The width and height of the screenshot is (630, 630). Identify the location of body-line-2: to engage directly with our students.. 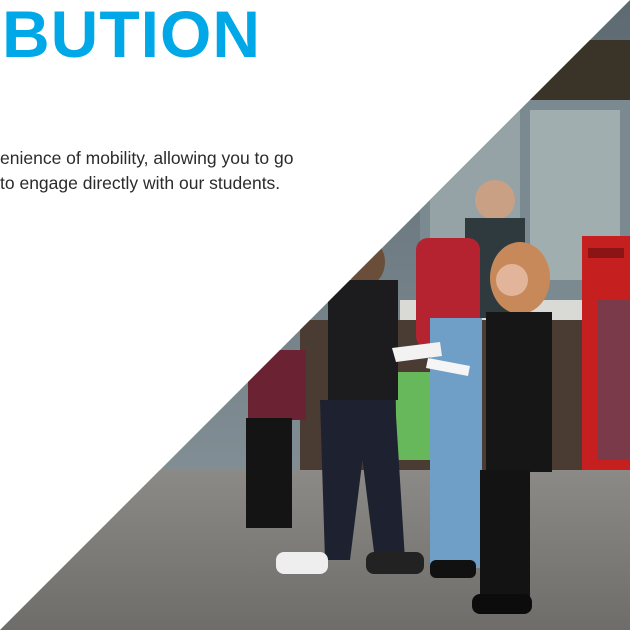
(140, 183).